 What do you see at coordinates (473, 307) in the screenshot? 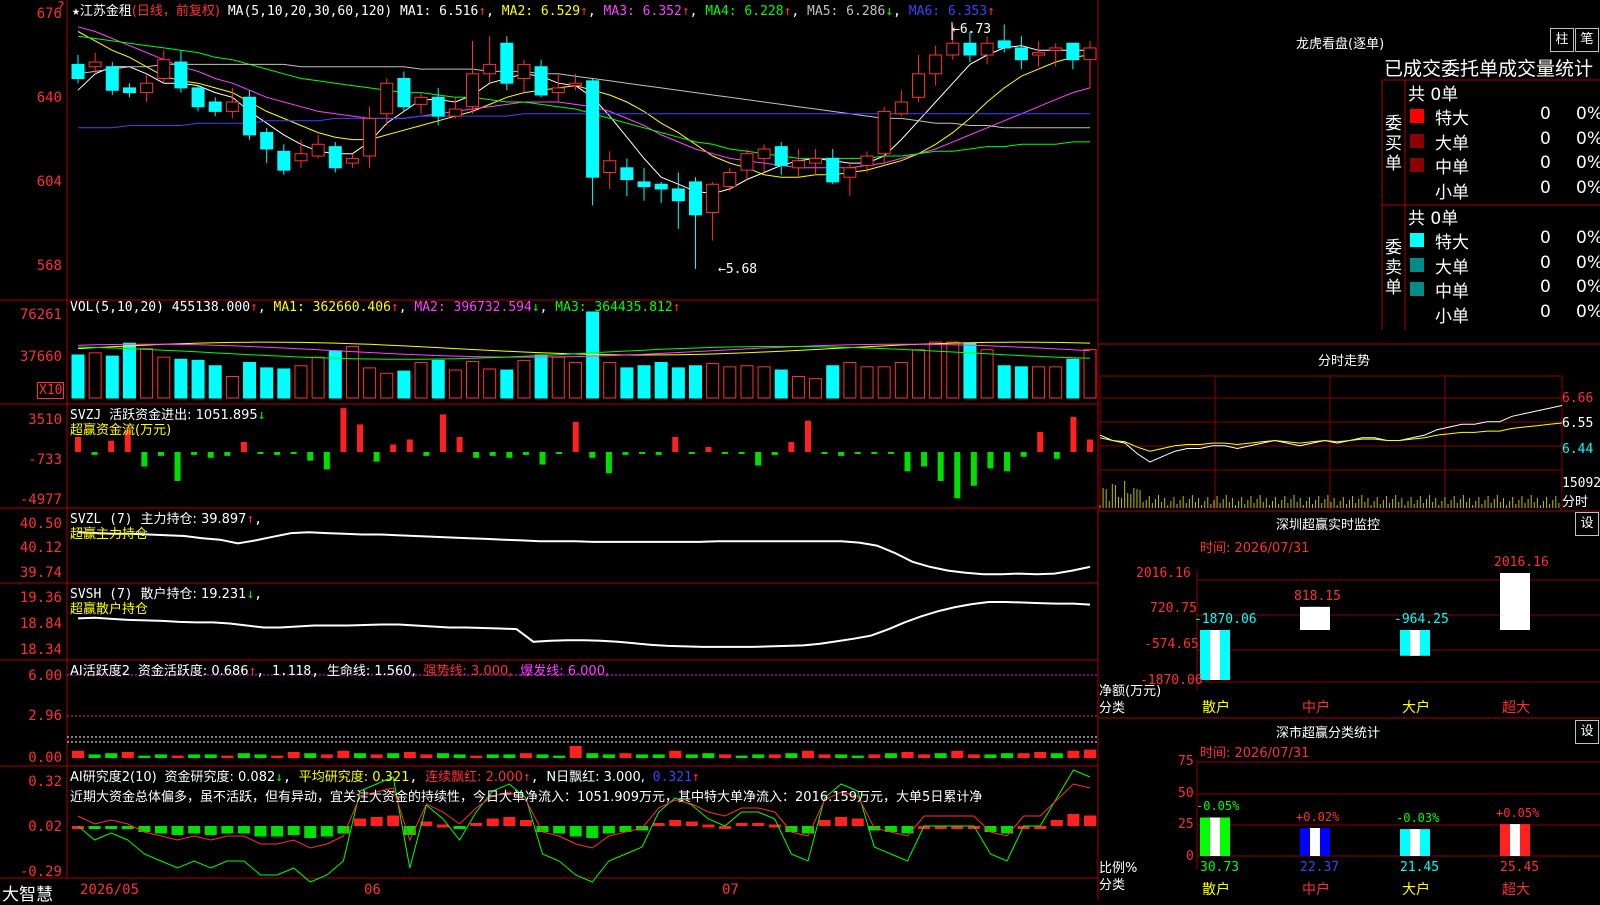
I see `vol-ma2: MA2: 396732.594` at bounding box center [473, 307].